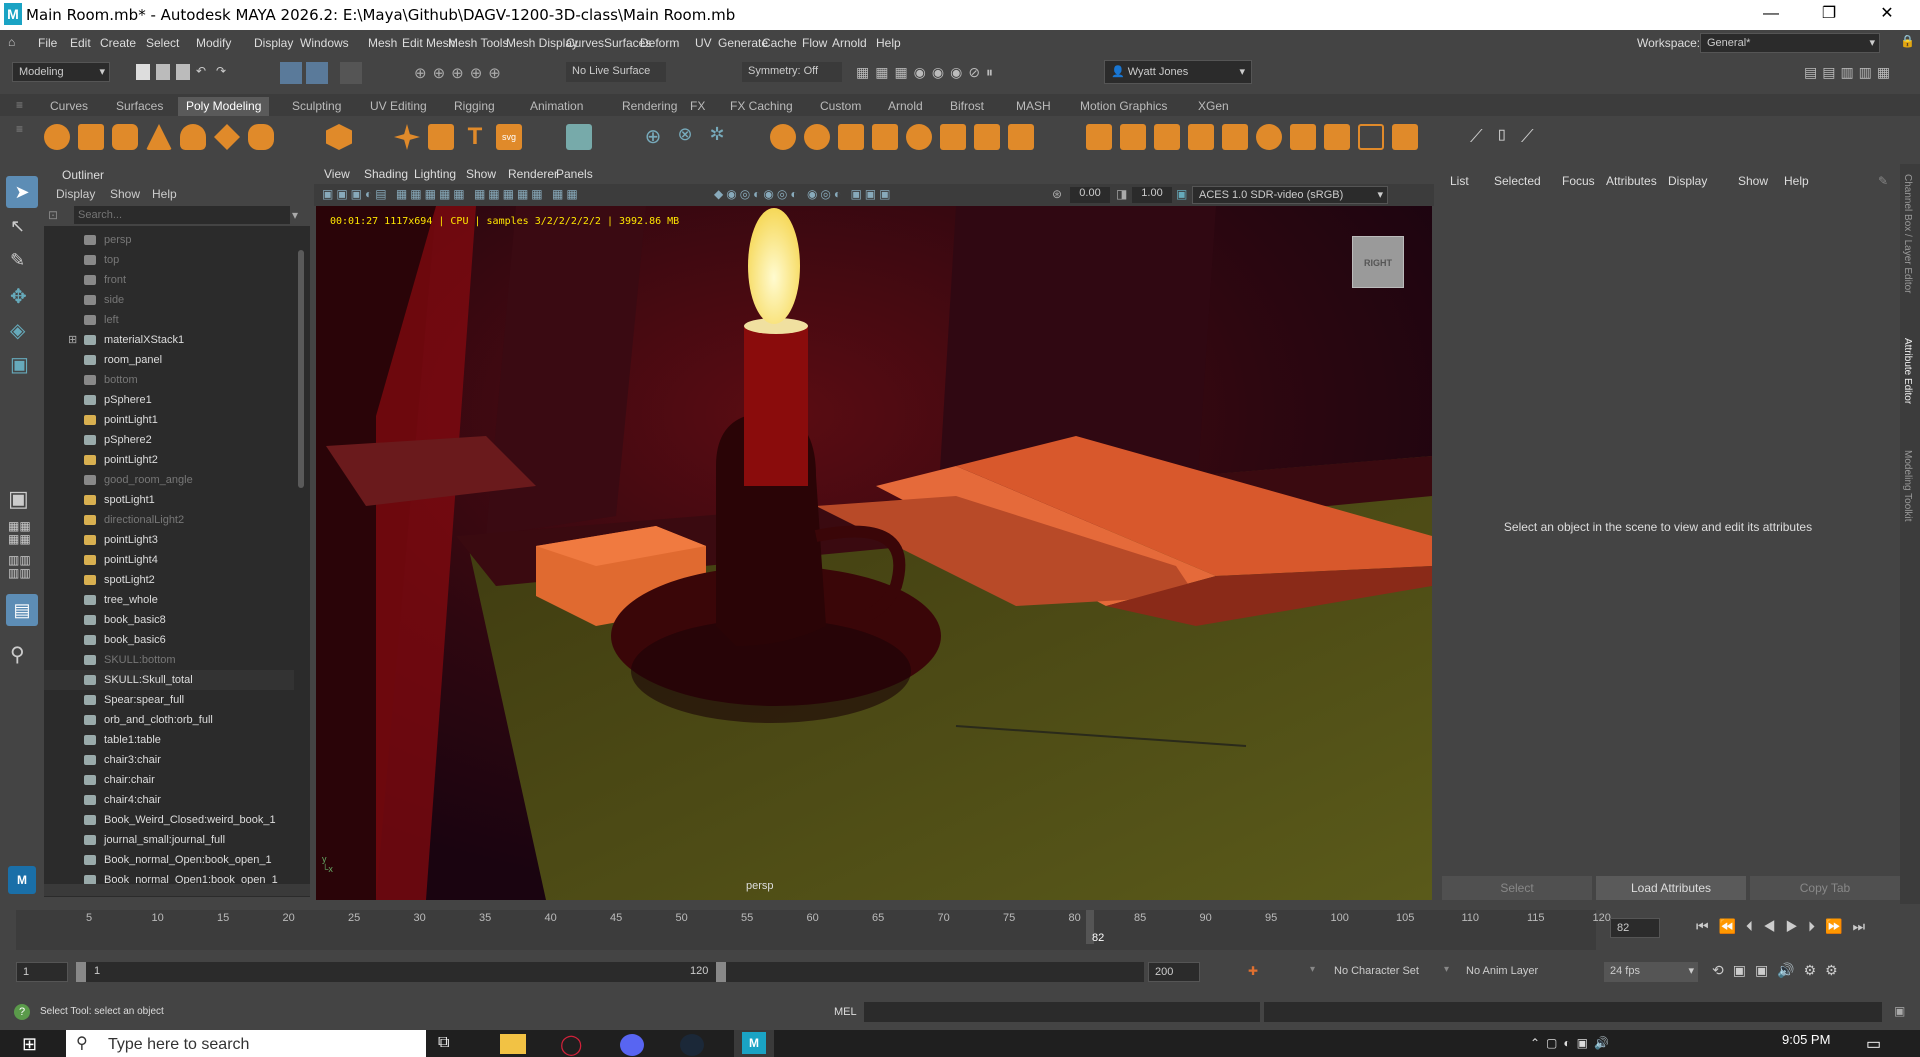 The height and width of the screenshot is (1057, 1920). Describe the element at coordinates (291, 73) in the screenshot. I see `select-by-hierarchy-icon` at that location.